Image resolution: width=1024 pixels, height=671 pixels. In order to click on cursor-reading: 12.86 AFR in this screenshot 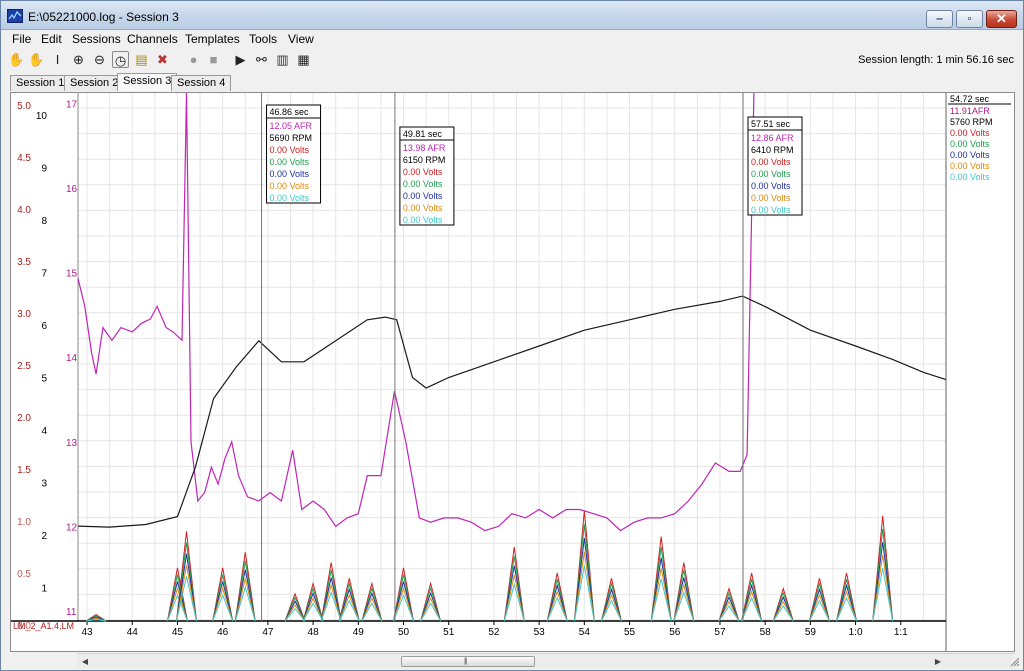, I will do `click(772, 138)`.